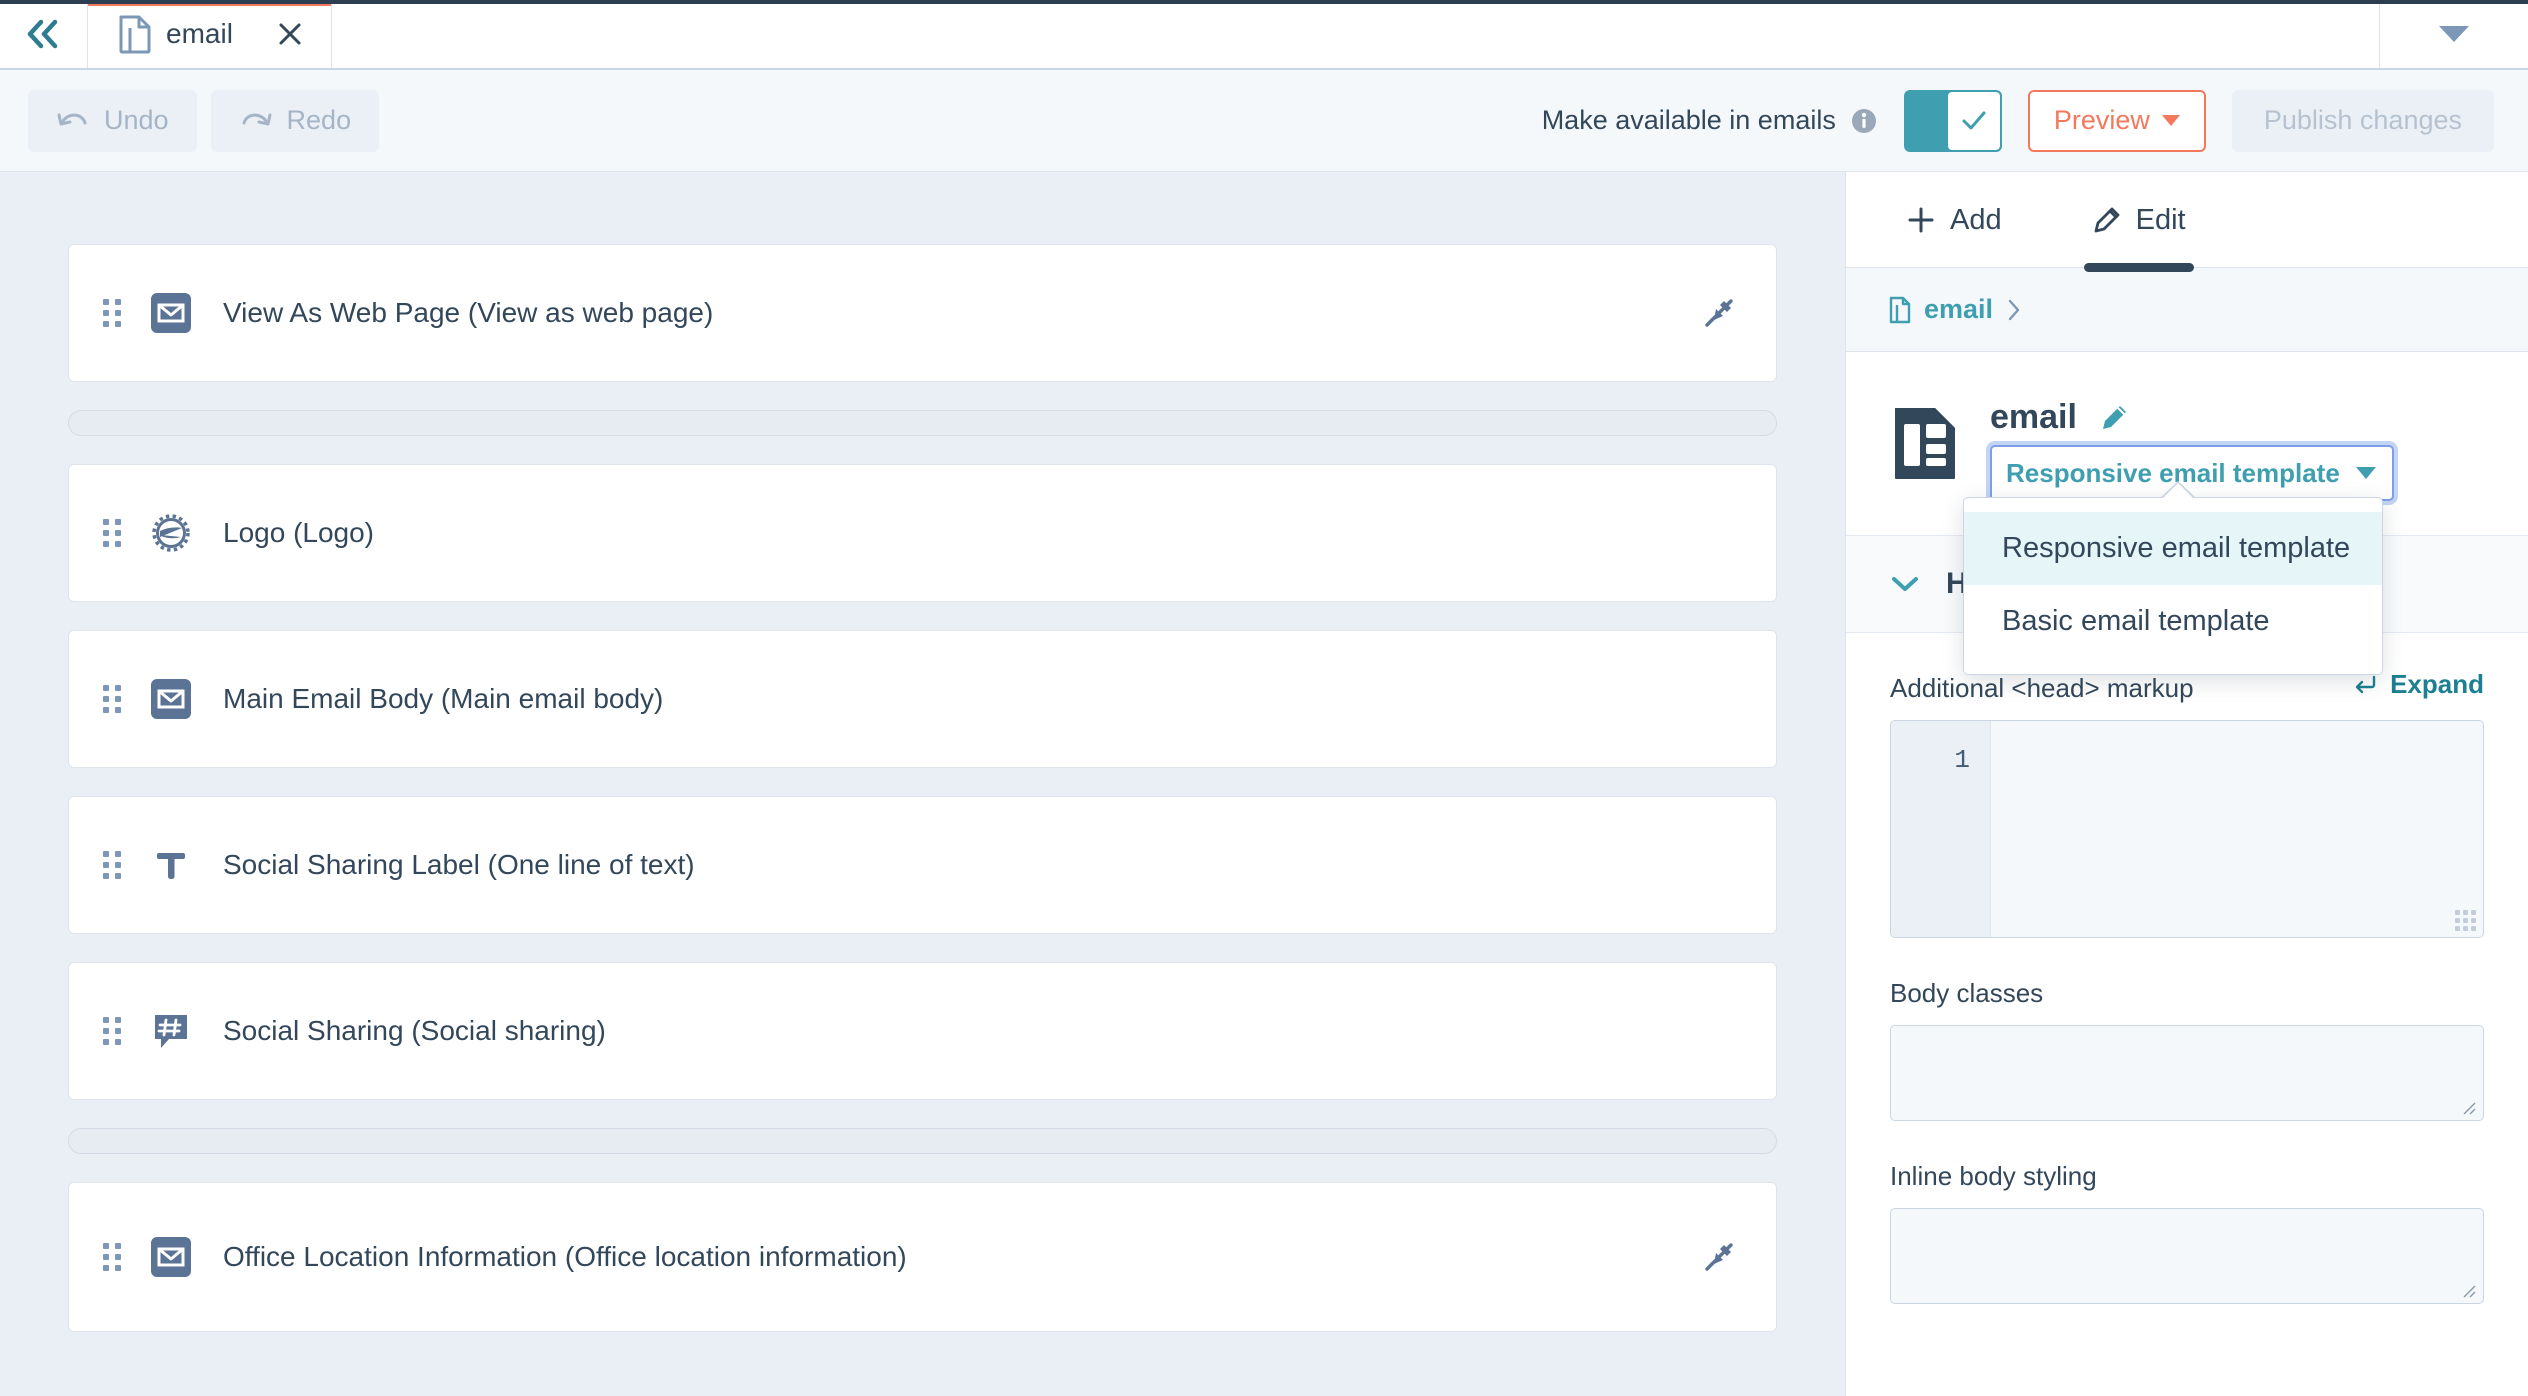  Describe the element at coordinates (1941, 828) in the screenshot. I see `line-number-gutter: 1` at that location.